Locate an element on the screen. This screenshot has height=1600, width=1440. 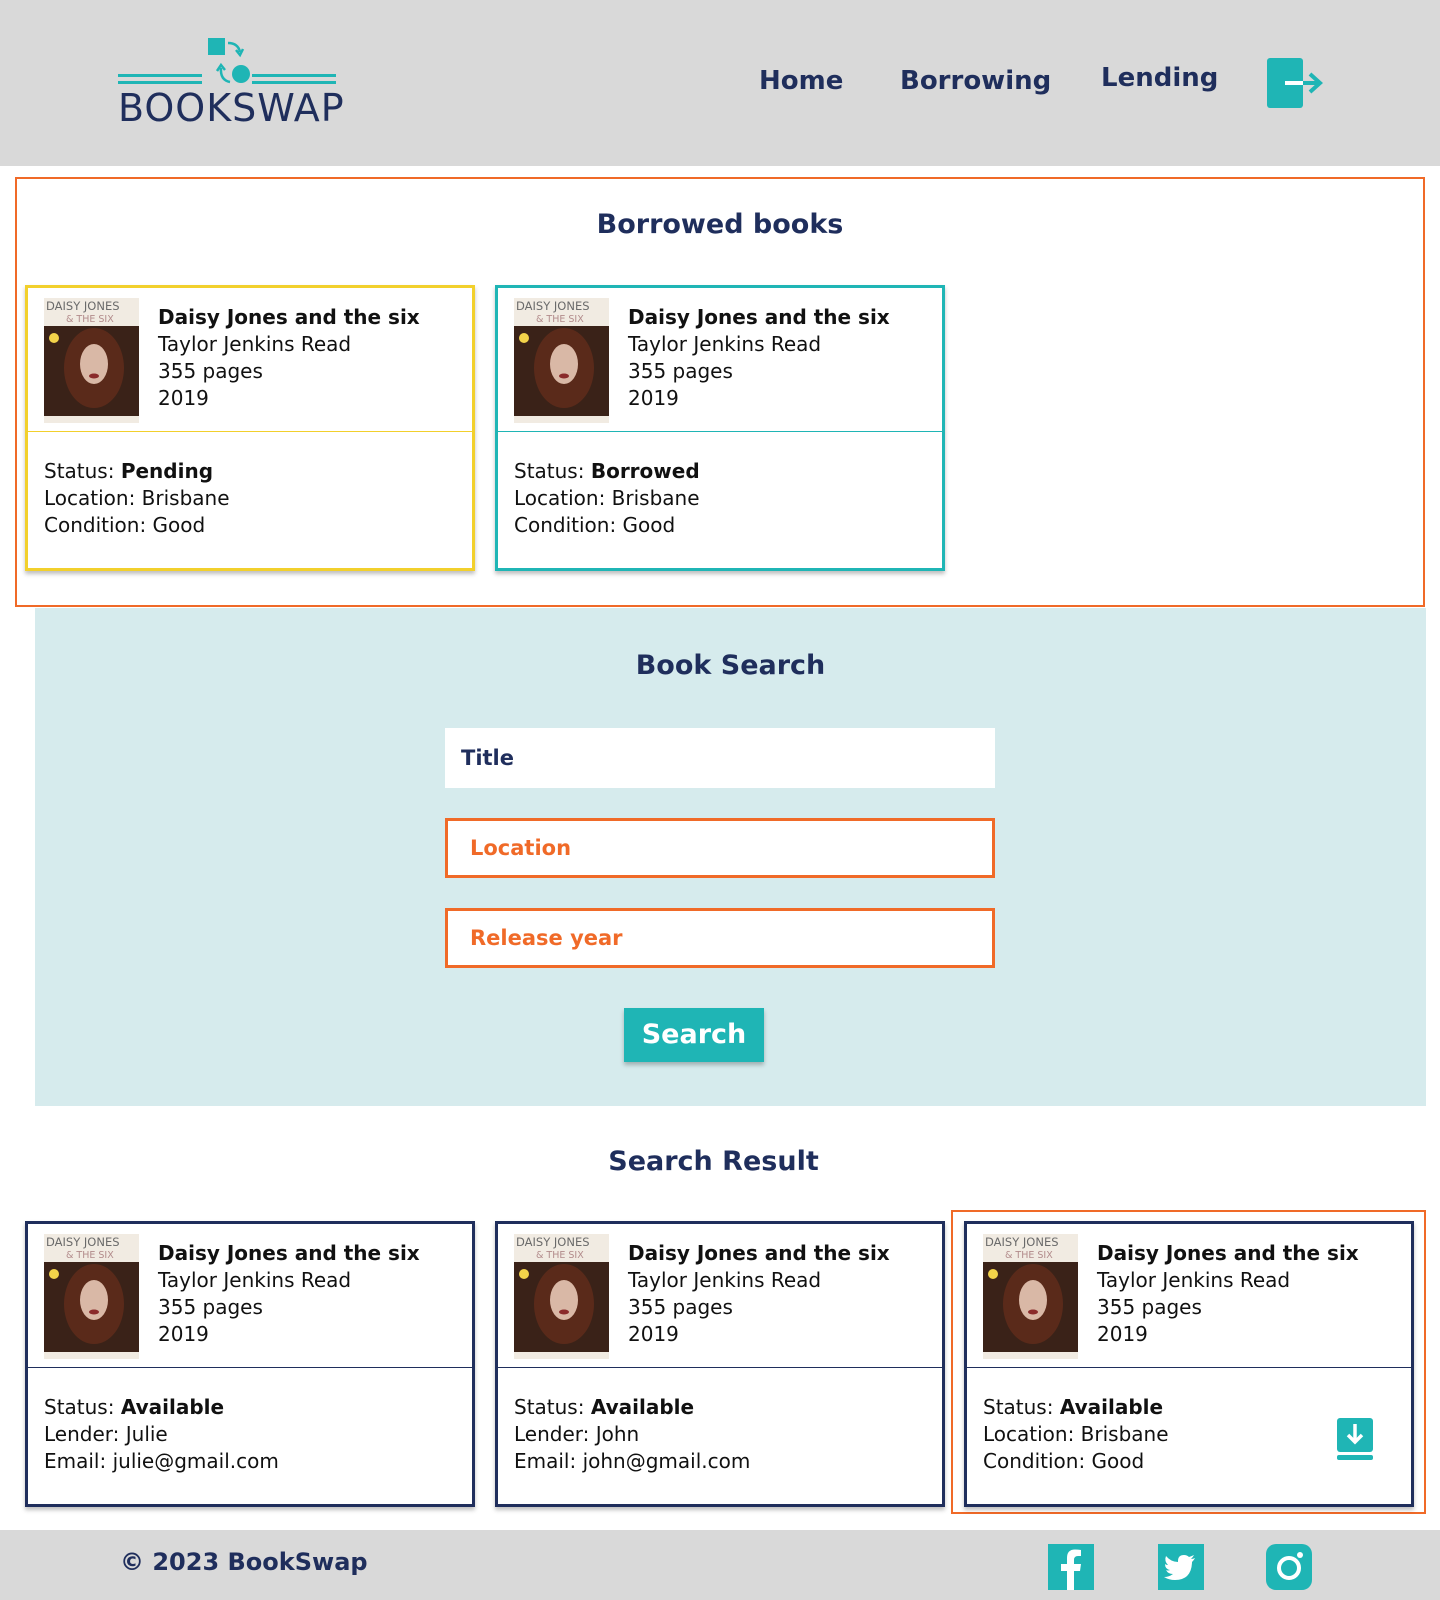
location-input: Location is located at coordinates (720, 848).